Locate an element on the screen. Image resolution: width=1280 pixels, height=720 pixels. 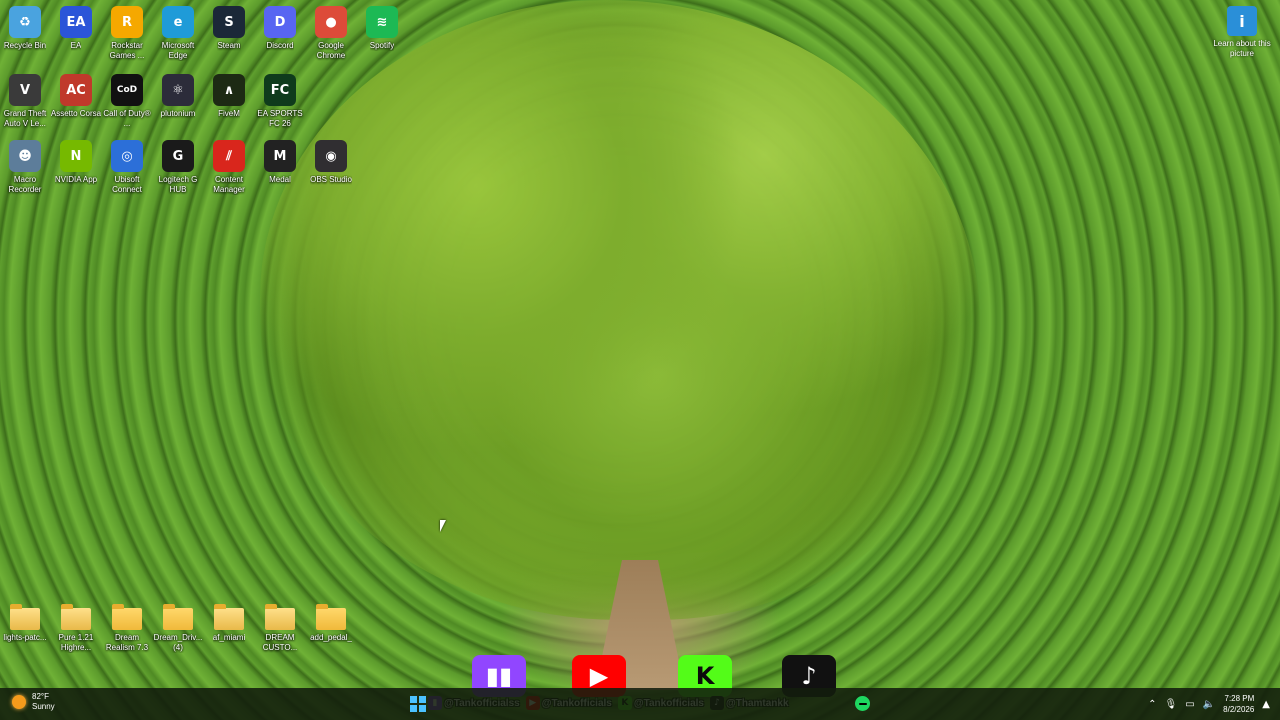
desktop-icon-folder: Dream_Driv... (4) is located at coordinates (178, 633).